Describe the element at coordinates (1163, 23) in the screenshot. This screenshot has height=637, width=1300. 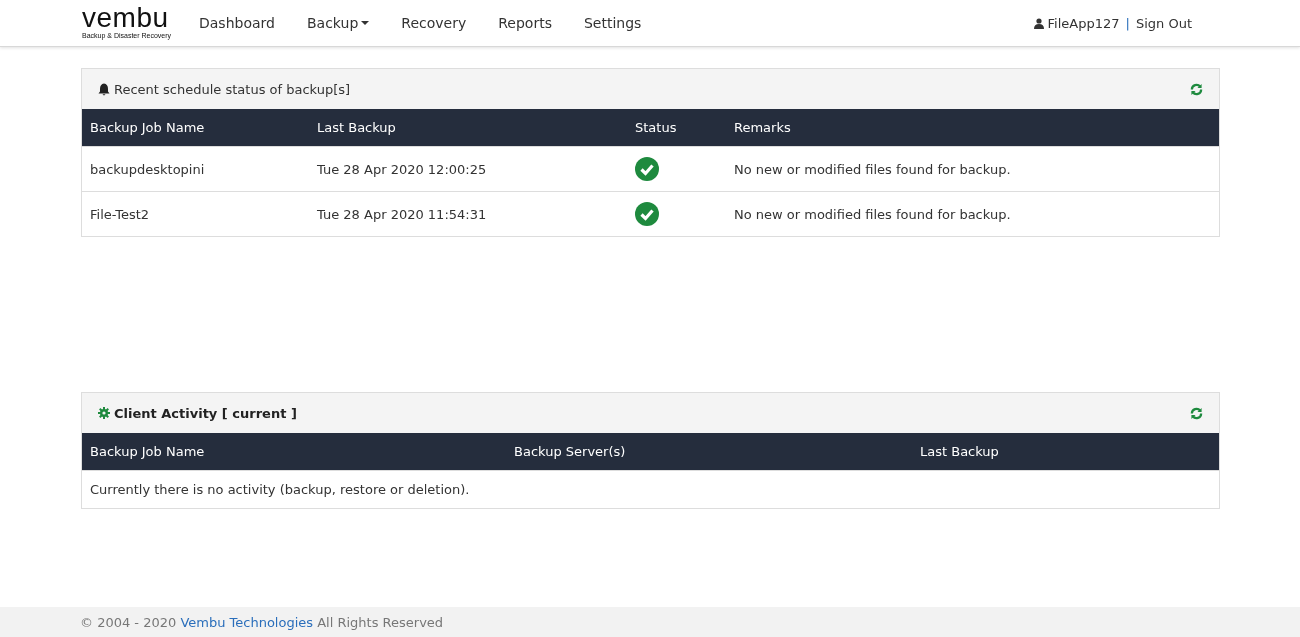
I see `sign-out-link: Sign Out` at that location.